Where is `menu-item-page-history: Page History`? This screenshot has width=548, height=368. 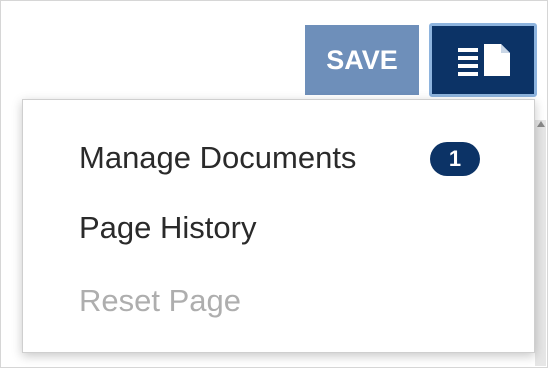
menu-item-page-history: Page History is located at coordinates (167, 228).